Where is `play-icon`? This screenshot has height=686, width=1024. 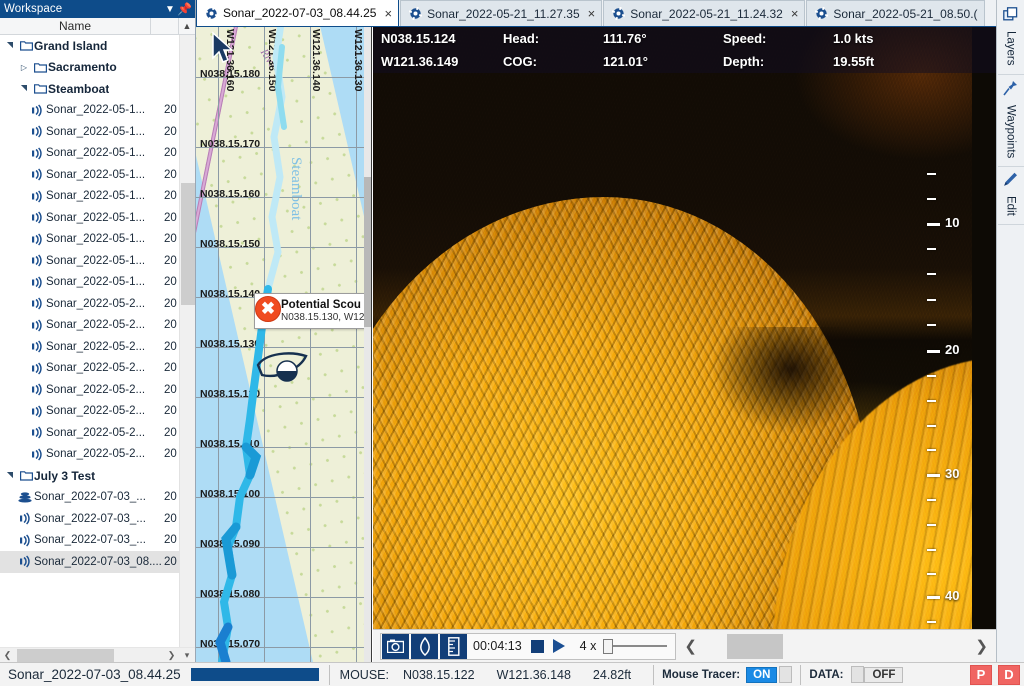 play-icon is located at coordinates (558, 646).